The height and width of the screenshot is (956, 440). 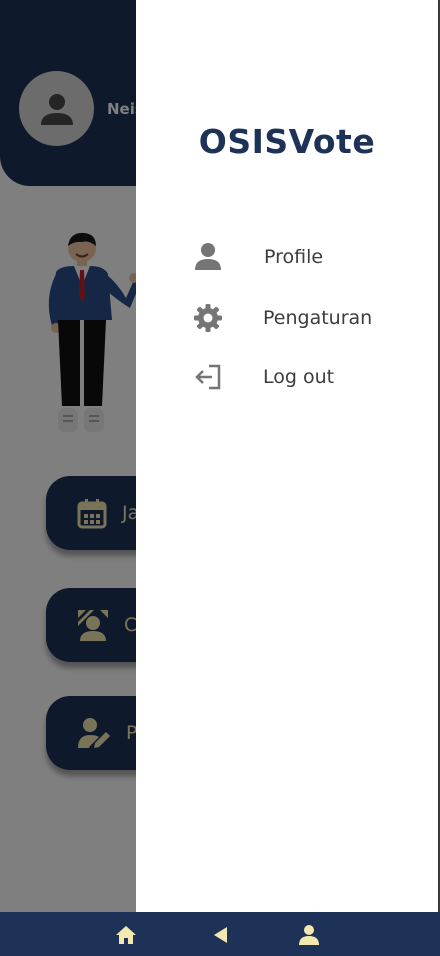 I want to click on bottom-navigation, so click(x=220, y=934).